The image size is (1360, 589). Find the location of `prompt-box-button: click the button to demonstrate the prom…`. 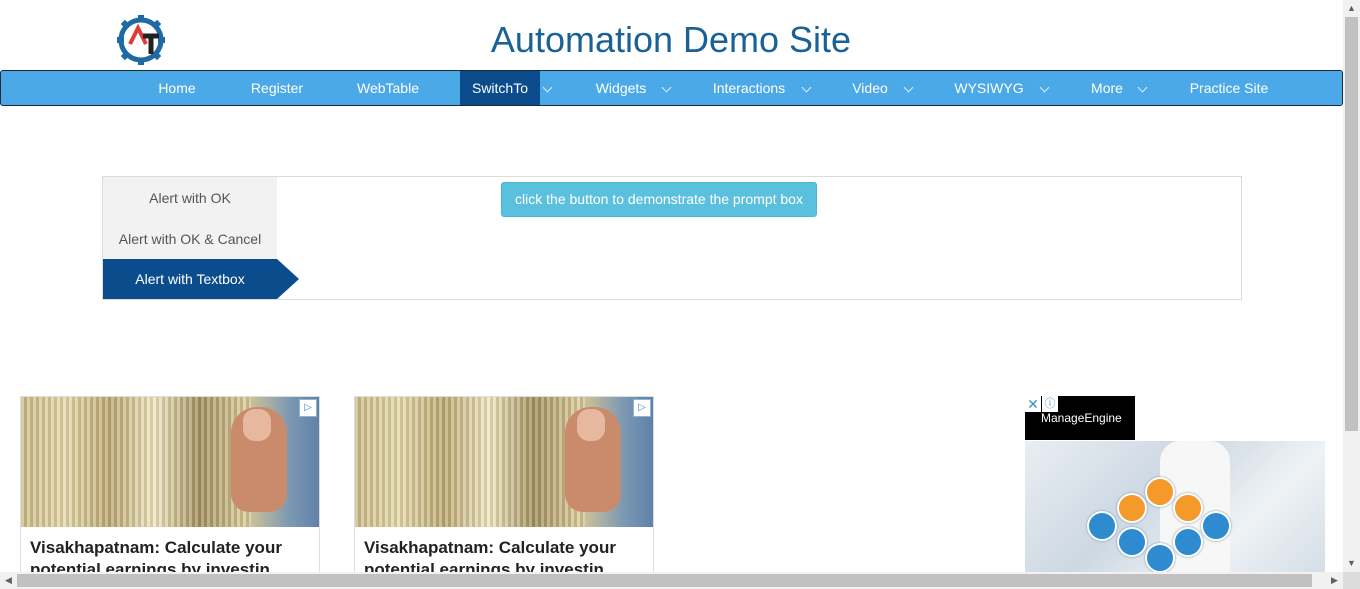

prompt-box-button: click the button to demonstrate the prom… is located at coordinates (659, 199).